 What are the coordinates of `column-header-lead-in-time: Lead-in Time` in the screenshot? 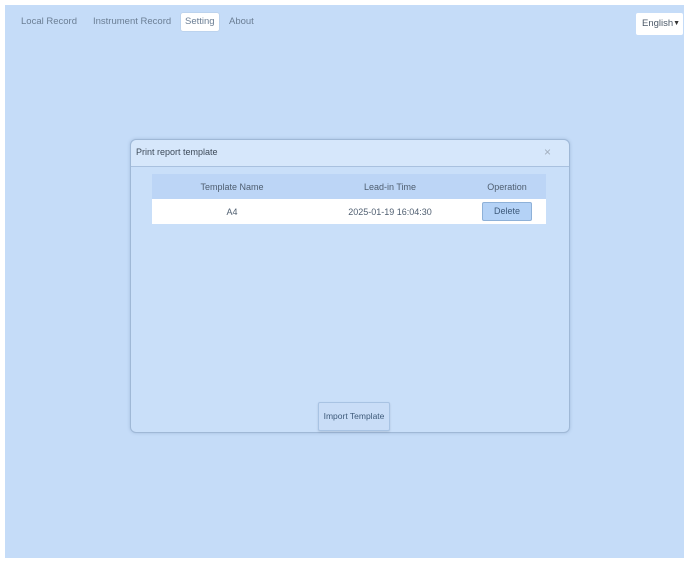 It's located at (390, 186).